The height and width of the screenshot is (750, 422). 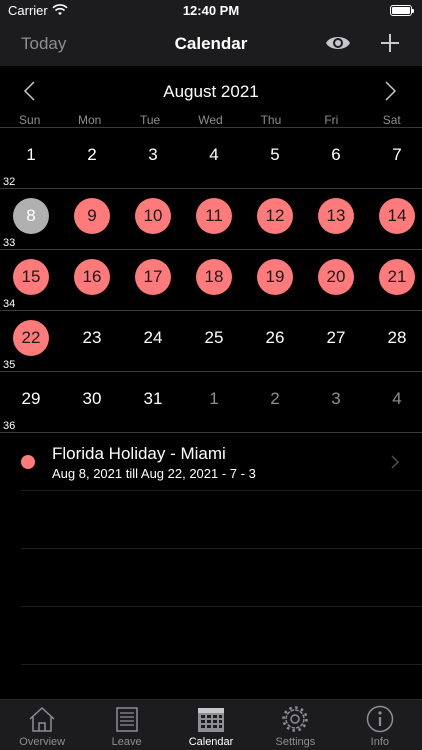 I want to click on document-icon, so click(x=126, y=719).